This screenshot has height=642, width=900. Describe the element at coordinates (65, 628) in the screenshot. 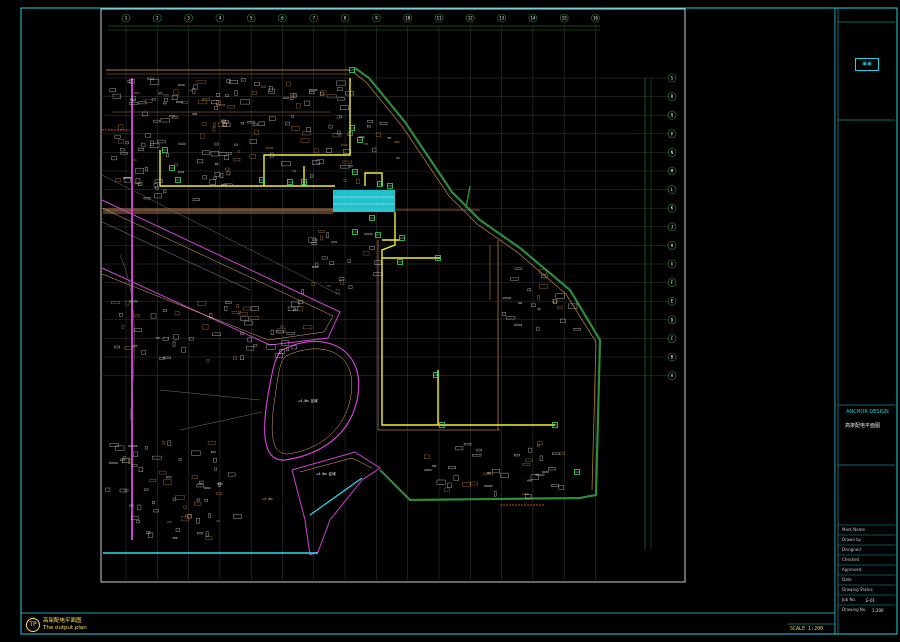

I see `drawing-subtitle: The output plan` at that location.